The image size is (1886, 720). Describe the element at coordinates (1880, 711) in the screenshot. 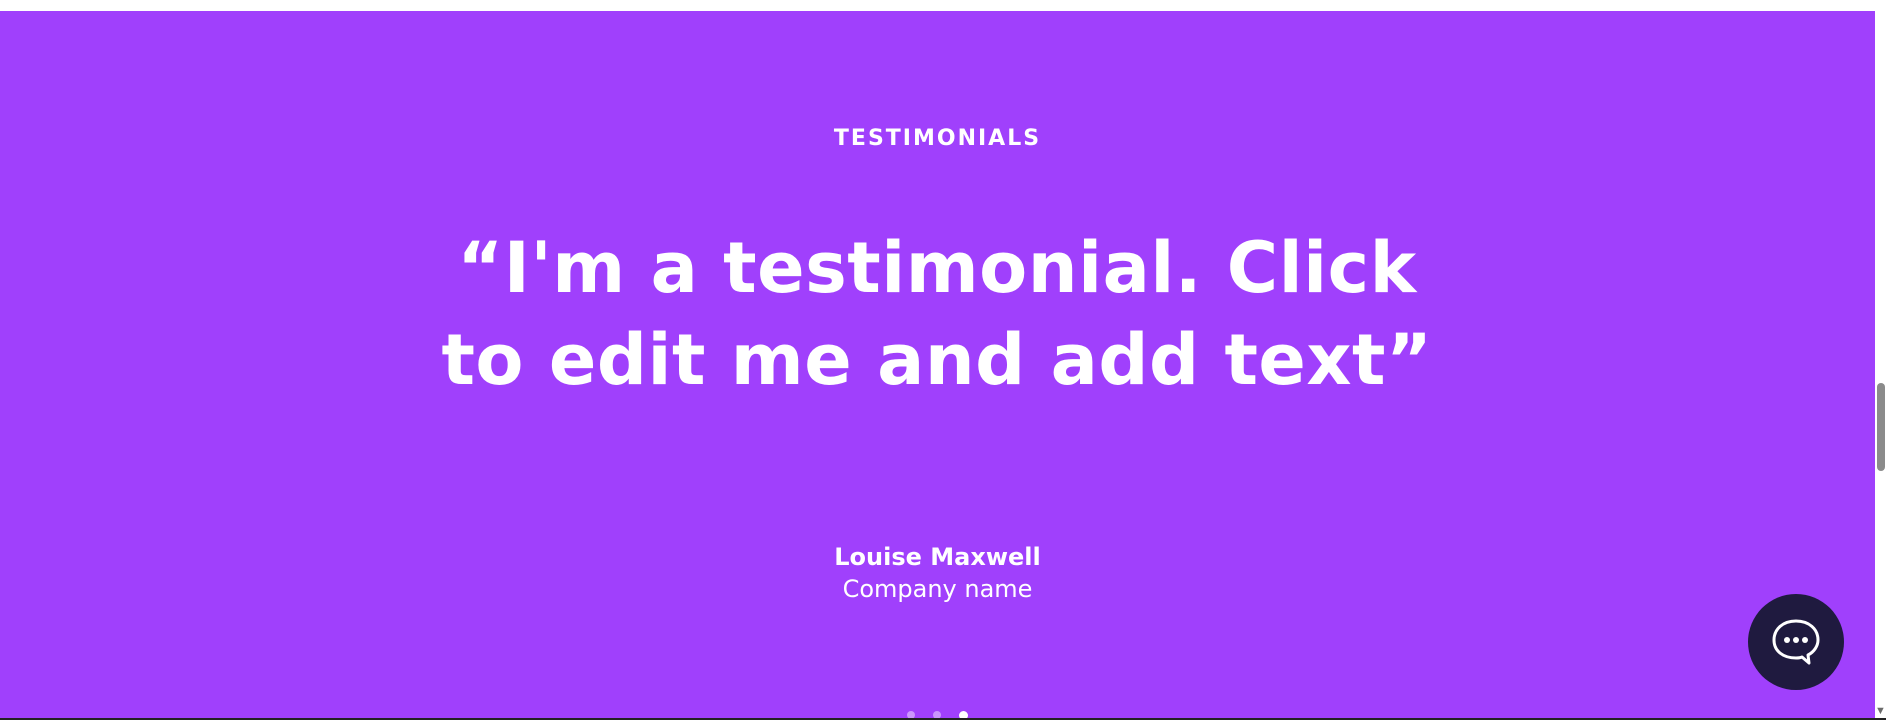

I see `scroll-down-arrow-icon: ▼` at that location.